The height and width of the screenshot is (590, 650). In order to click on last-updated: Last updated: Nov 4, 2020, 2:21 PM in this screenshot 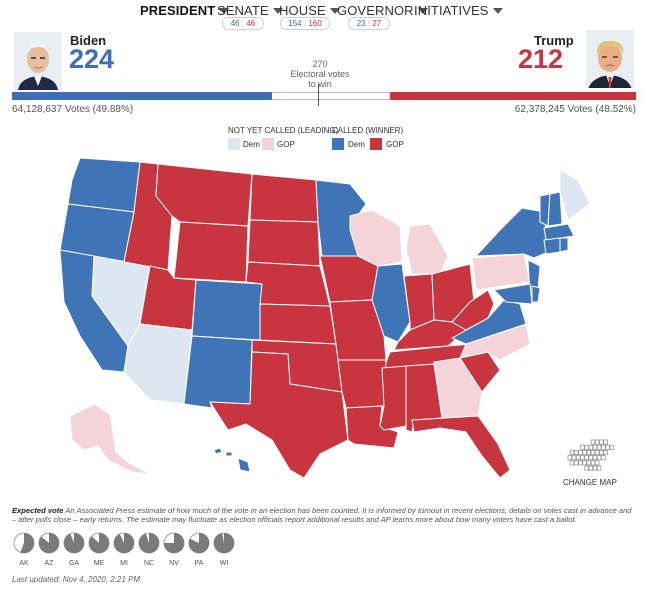, I will do `click(76, 579)`.